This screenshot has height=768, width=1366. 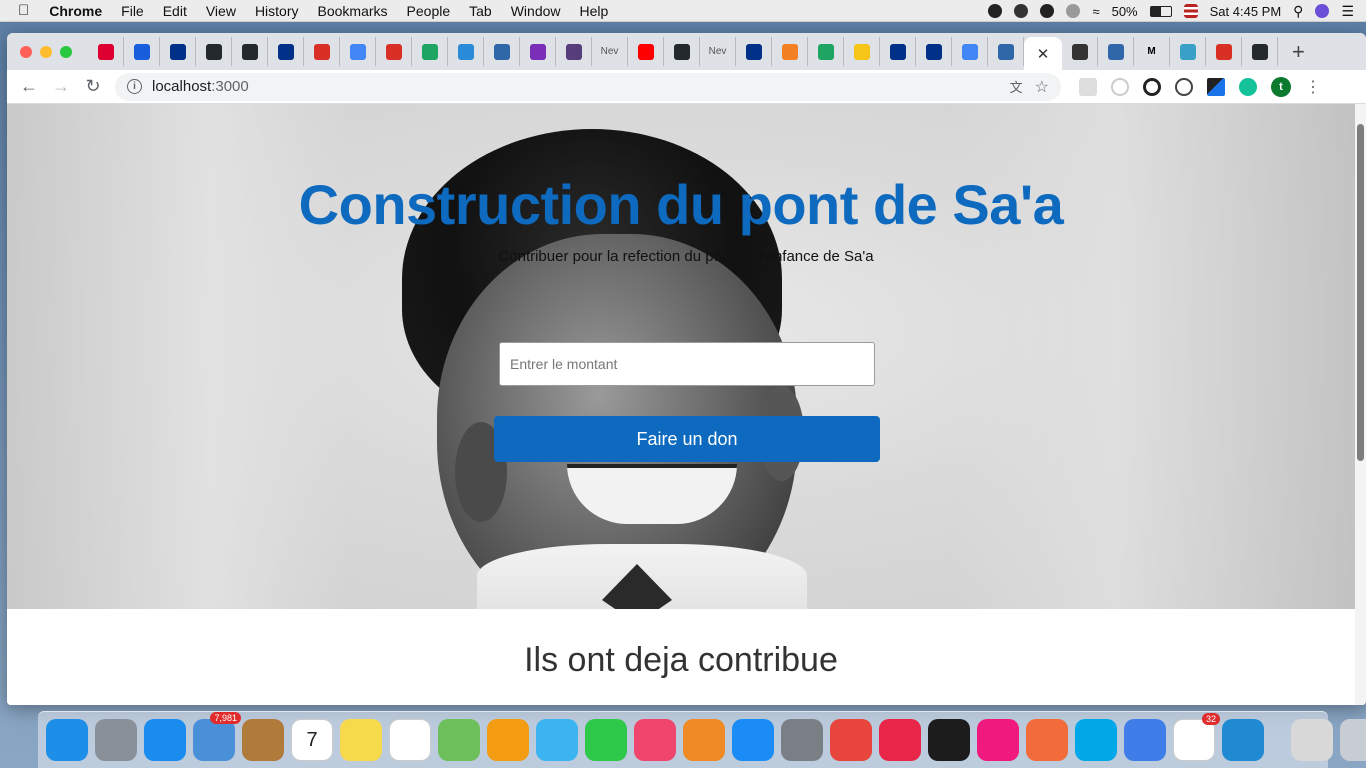 I want to click on calendar-icon: 7, so click(x=312, y=740).